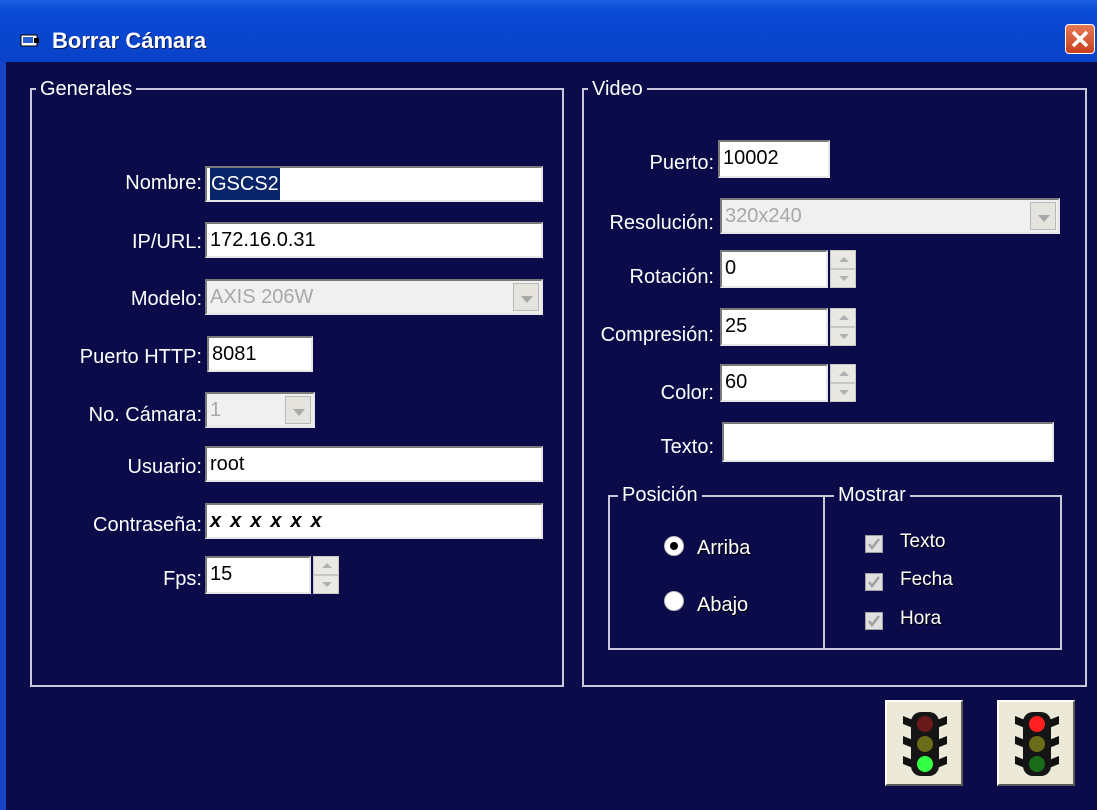 The image size is (1097, 810). What do you see at coordinates (374, 521) in the screenshot?
I see `contrasena-input: xxxxxx` at bounding box center [374, 521].